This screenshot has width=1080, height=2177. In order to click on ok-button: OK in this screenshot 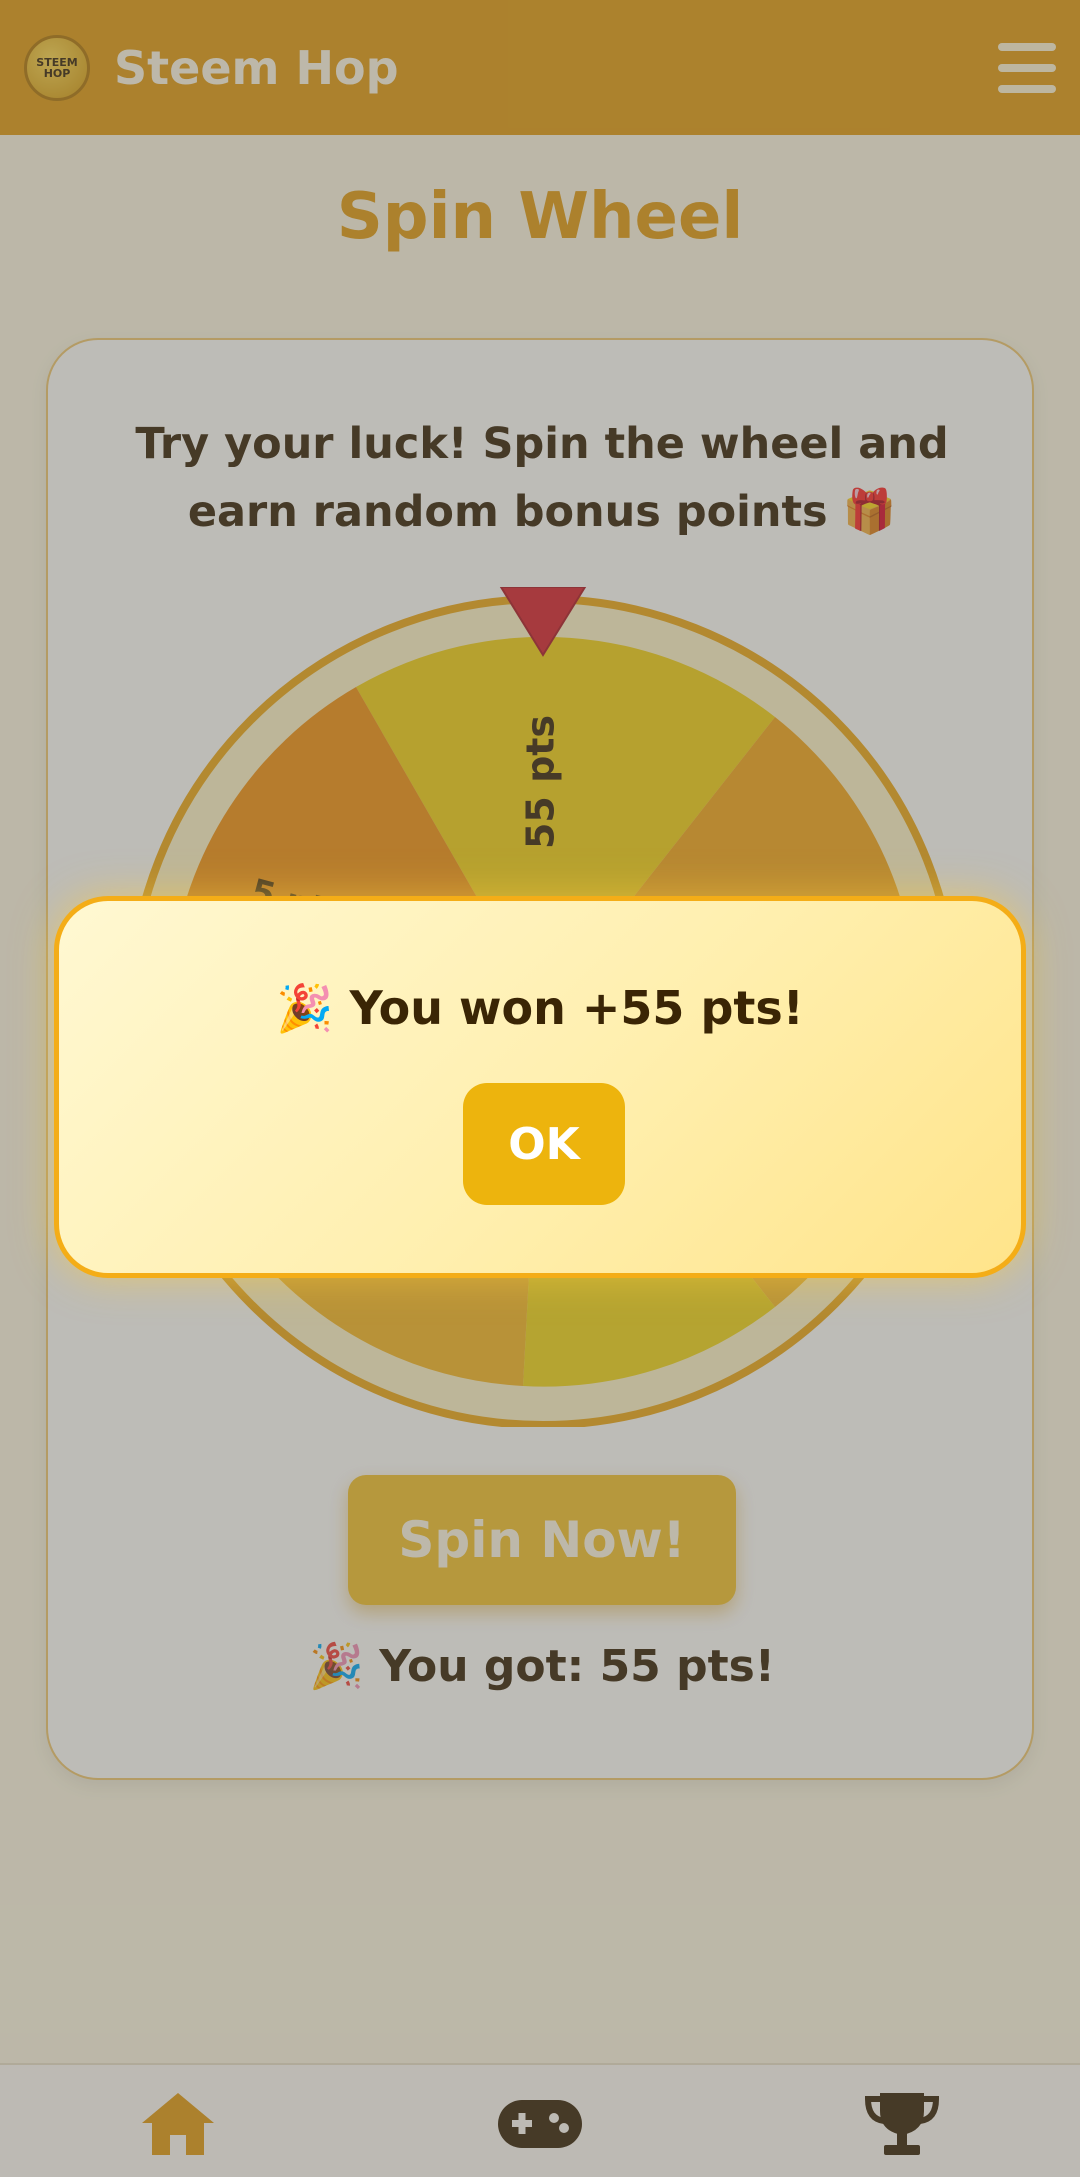, I will do `click(544, 1144)`.